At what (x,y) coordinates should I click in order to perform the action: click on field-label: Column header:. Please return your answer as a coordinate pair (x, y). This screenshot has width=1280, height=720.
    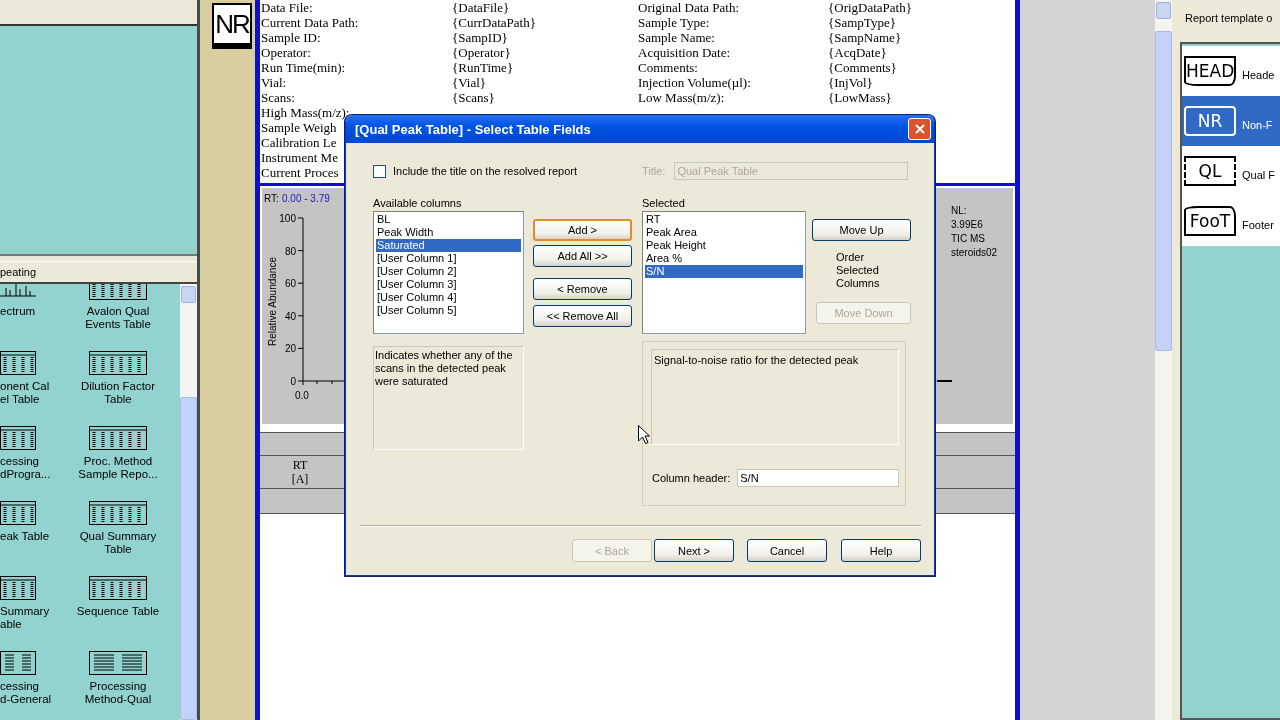
    Looking at the image, I should click on (691, 478).